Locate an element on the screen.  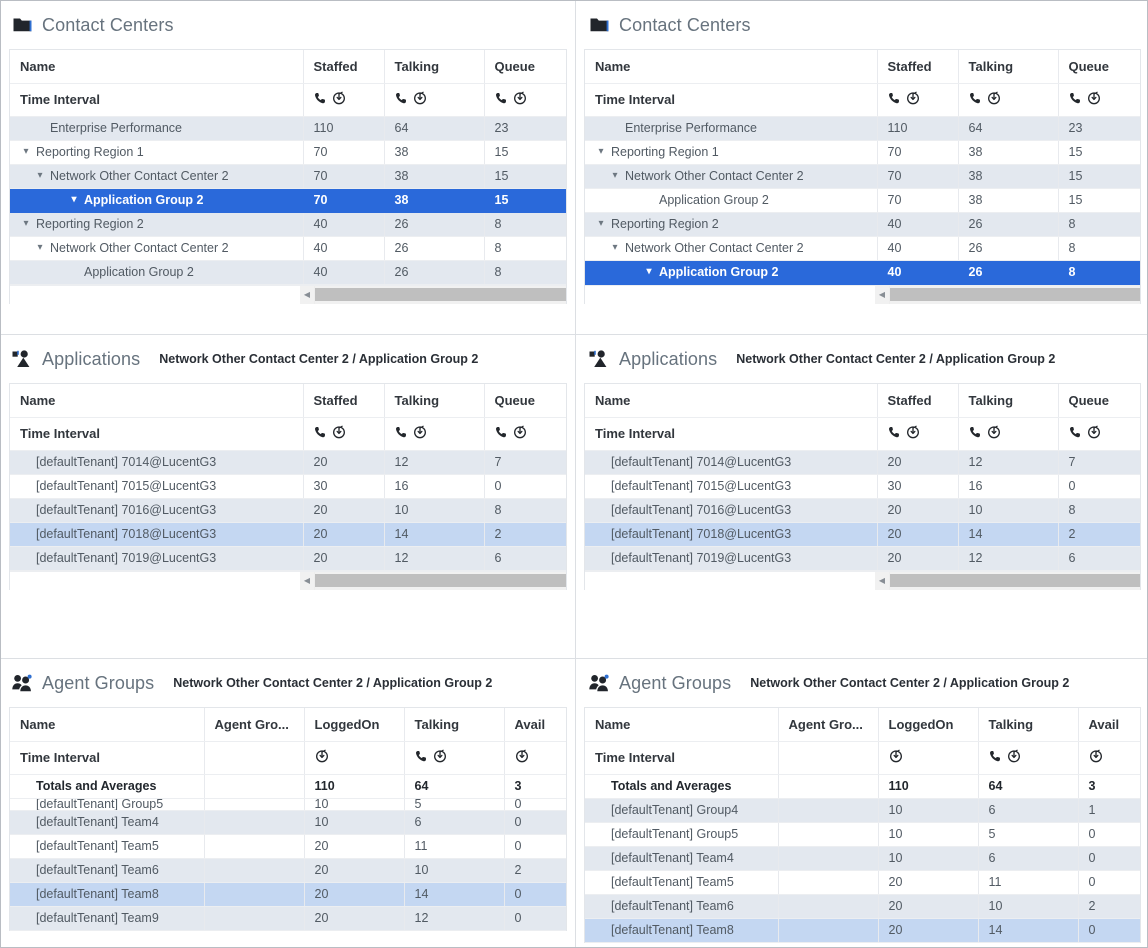
row-value-cell: 7 is located at coordinates (1099, 462).